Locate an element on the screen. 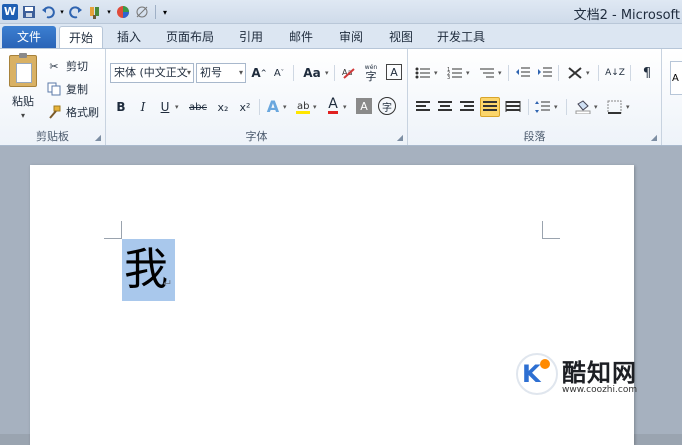 Image resolution: width=682 pixels, height=445 pixels. bullets-button is located at coordinates (423, 73).